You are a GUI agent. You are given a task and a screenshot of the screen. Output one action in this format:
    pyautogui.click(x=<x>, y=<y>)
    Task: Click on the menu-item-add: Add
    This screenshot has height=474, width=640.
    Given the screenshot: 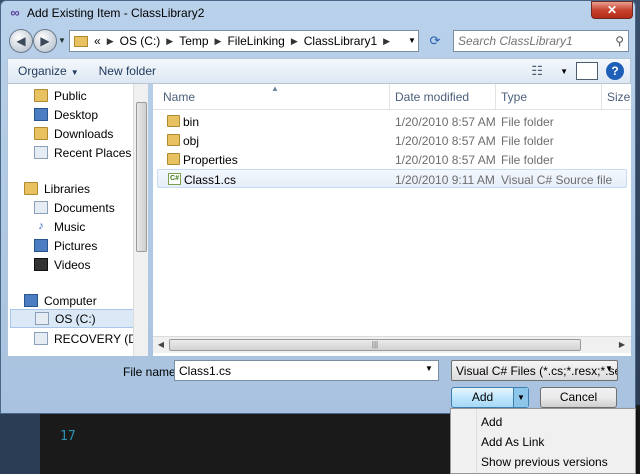 What is the action you would take?
    pyautogui.click(x=491, y=422)
    